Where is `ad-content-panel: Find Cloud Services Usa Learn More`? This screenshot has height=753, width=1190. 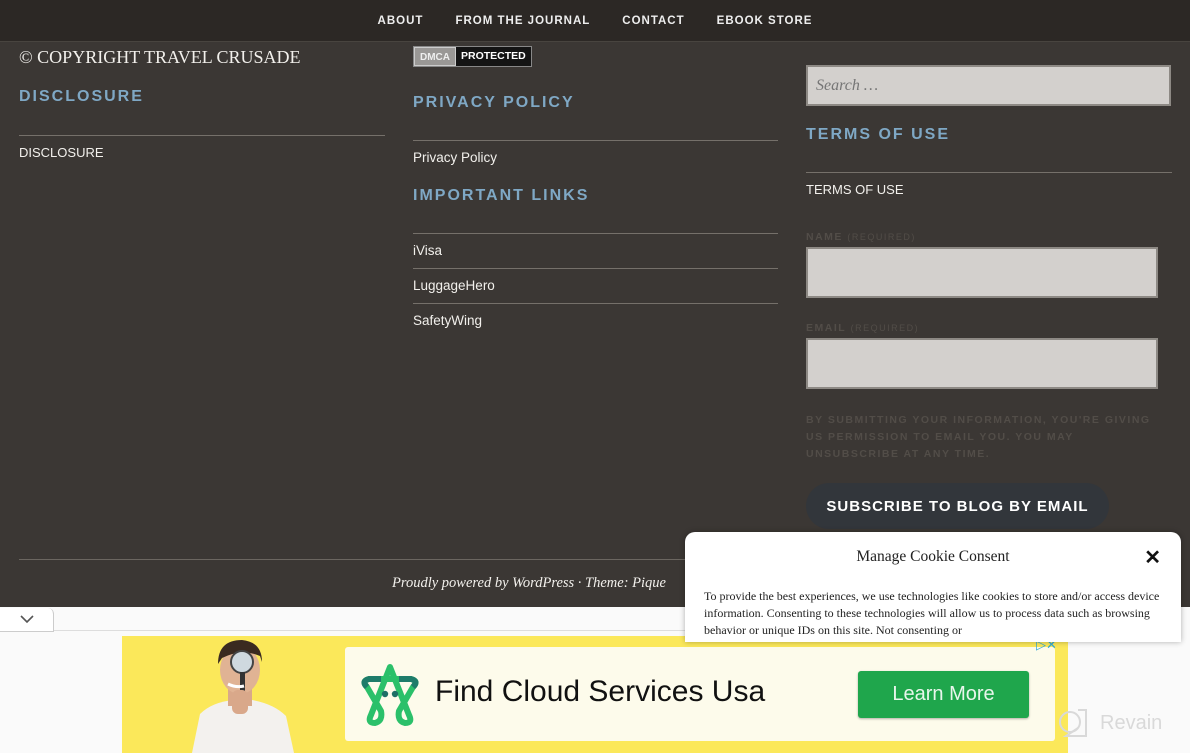 ad-content-panel: Find Cloud Services Usa Learn More is located at coordinates (700, 694).